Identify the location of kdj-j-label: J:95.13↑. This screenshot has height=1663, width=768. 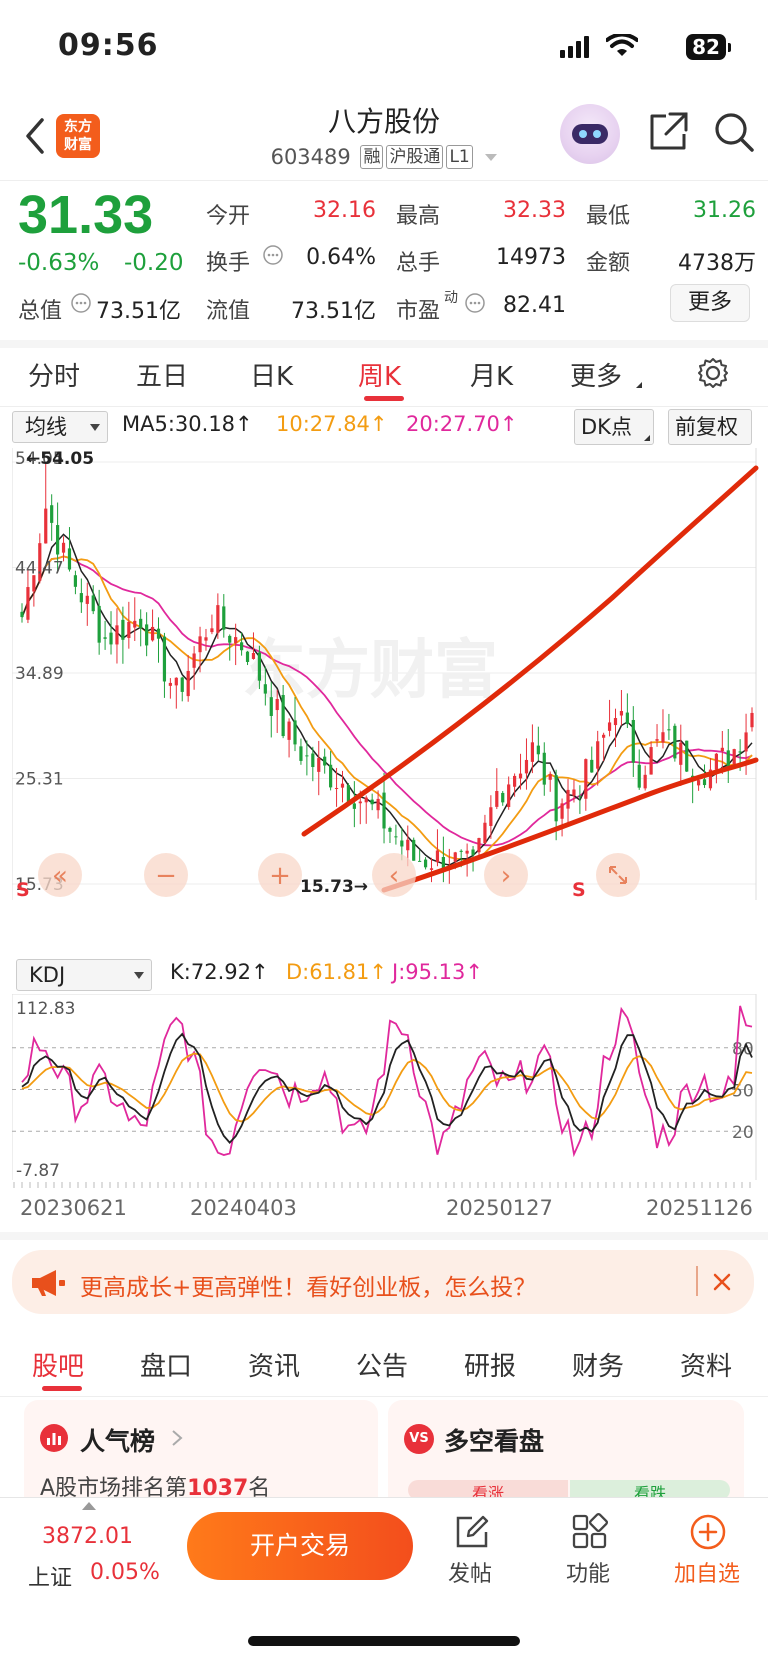
(437, 972).